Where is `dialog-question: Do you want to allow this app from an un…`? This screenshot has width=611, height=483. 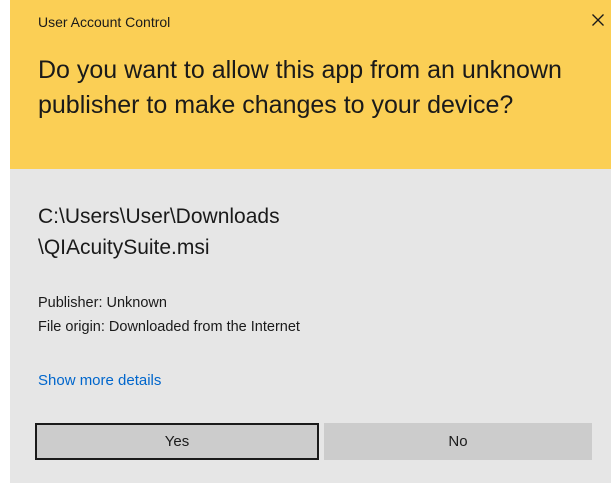 dialog-question: Do you want to allow this app from an un… is located at coordinates (300, 87).